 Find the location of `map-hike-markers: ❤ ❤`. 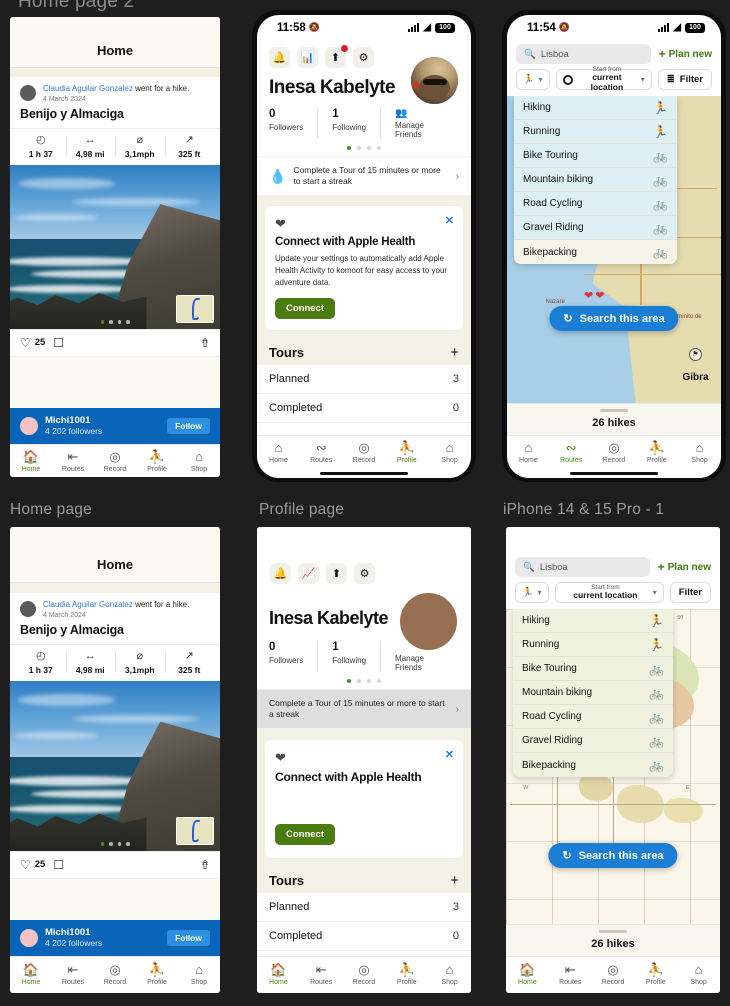

map-hike-markers: ❤ ❤ is located at coordinates (594, 295).